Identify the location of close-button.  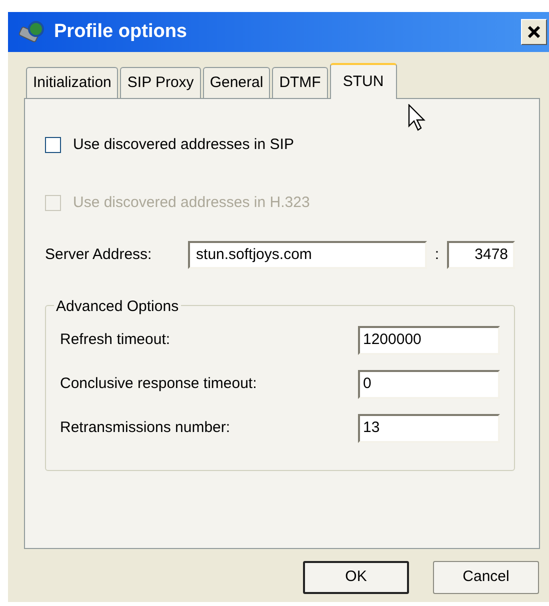
(534, 32).